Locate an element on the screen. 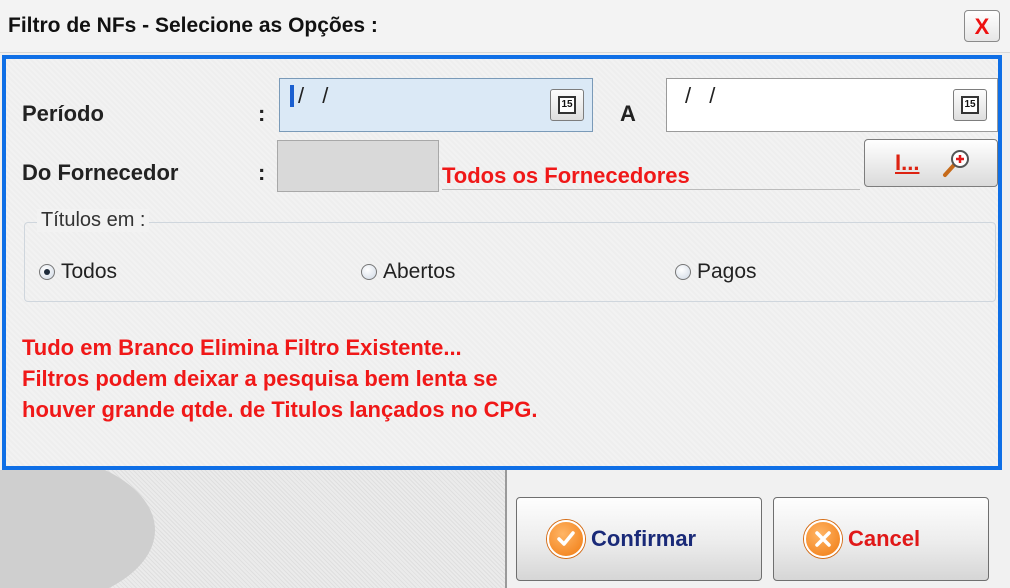  radio-pagos-label: Pagos is located at coordinates (727, 271).